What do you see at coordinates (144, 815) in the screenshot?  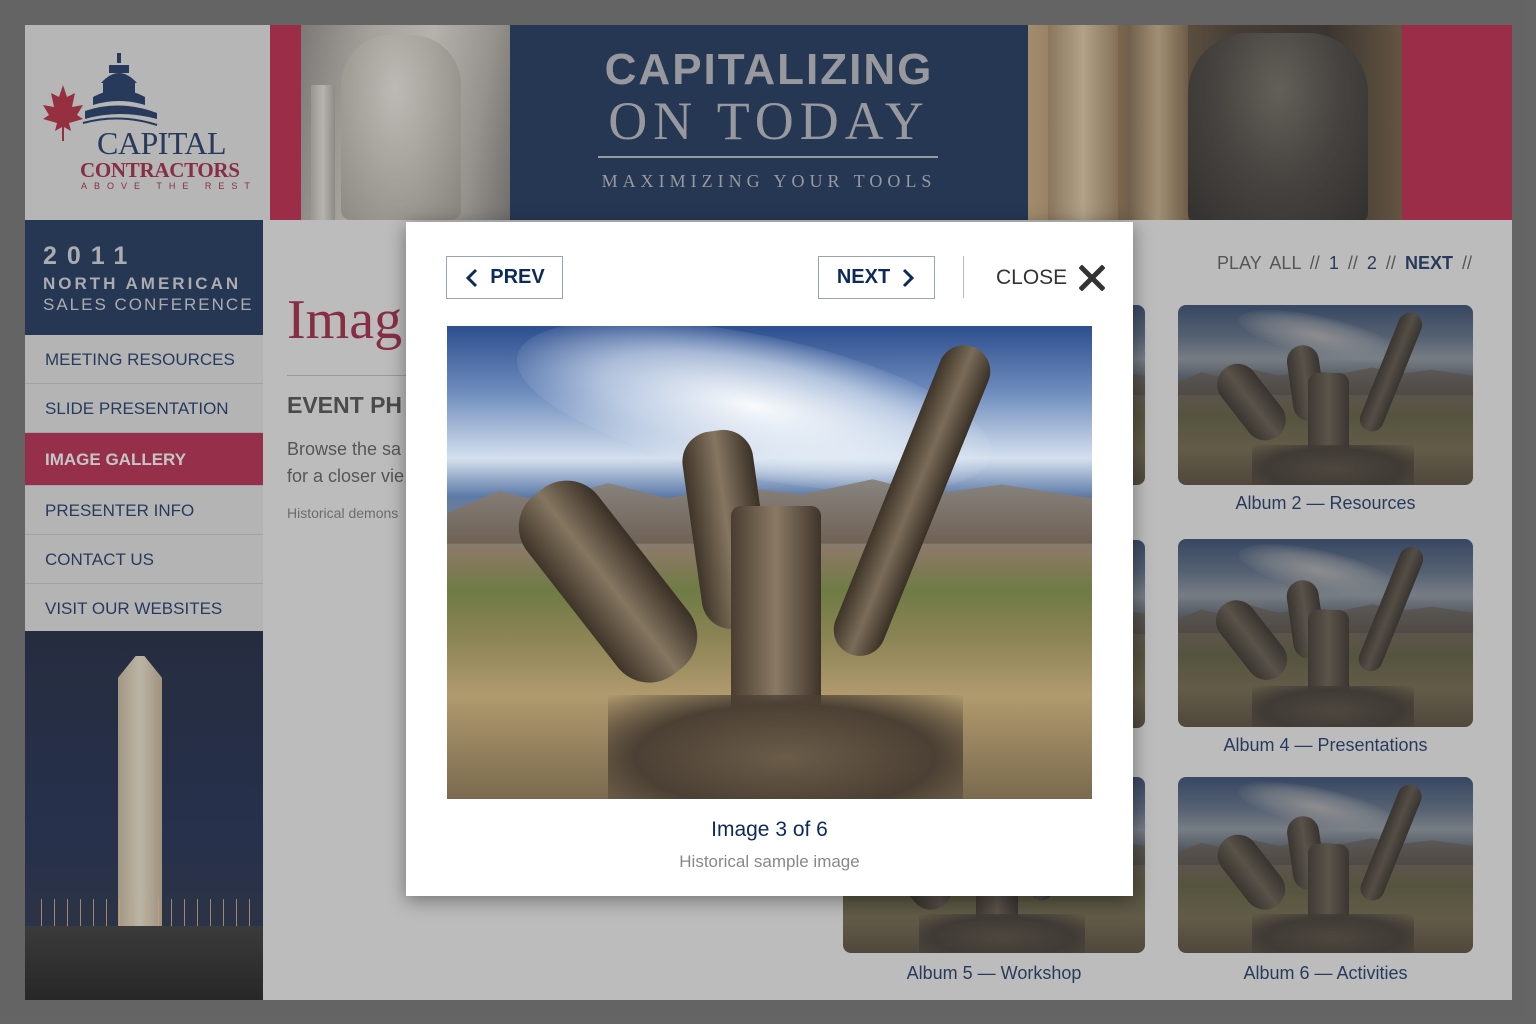 I see `washington-monument-image` at bounding box center [144, 815].